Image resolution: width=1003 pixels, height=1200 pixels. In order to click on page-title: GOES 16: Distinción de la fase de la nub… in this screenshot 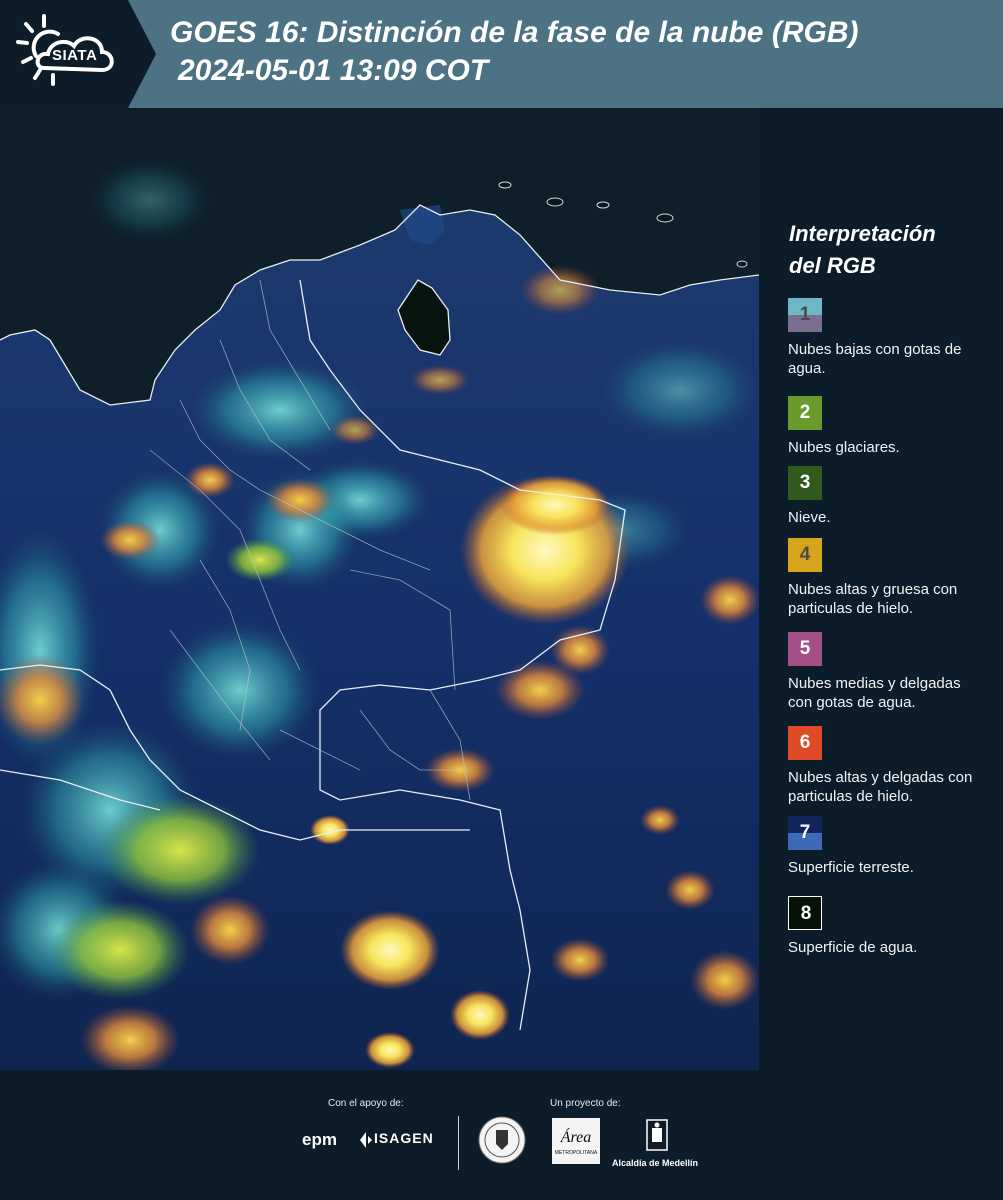, I will do `click(514, 52)`.